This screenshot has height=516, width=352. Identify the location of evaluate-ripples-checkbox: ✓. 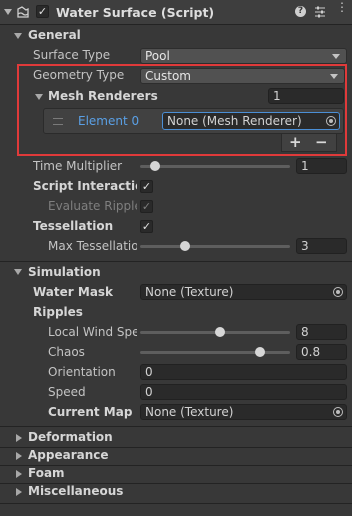
(146, 206).